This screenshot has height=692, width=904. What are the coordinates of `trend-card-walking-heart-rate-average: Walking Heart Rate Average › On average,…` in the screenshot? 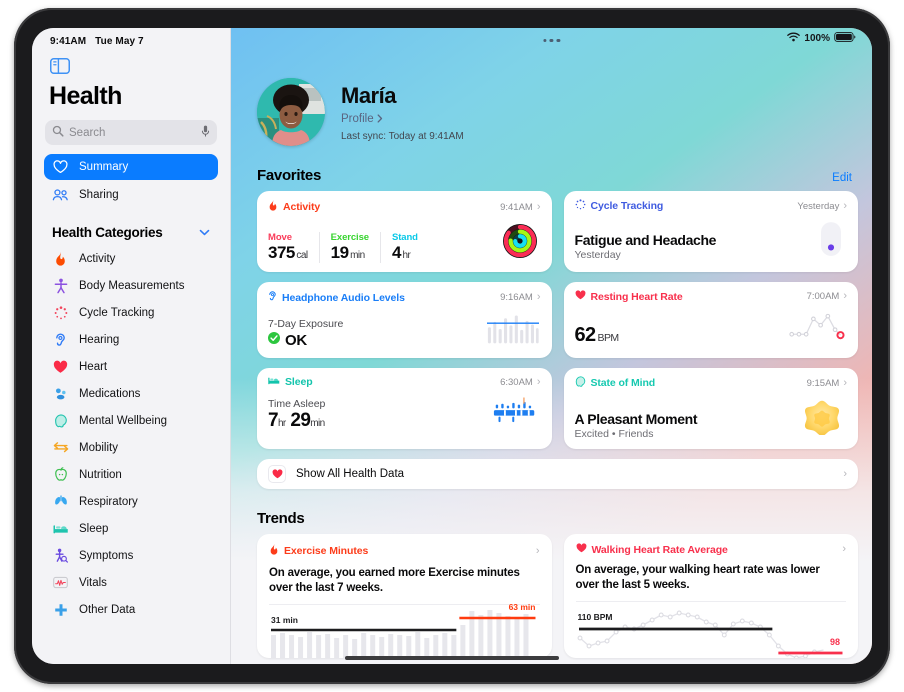 It's located at (710, 596).